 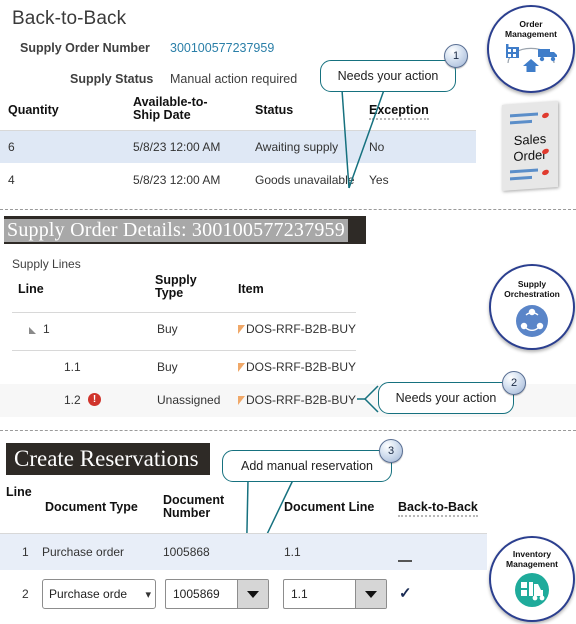 I want to click on cell-supply-type: Unassigned, so click(x=189, y=400).